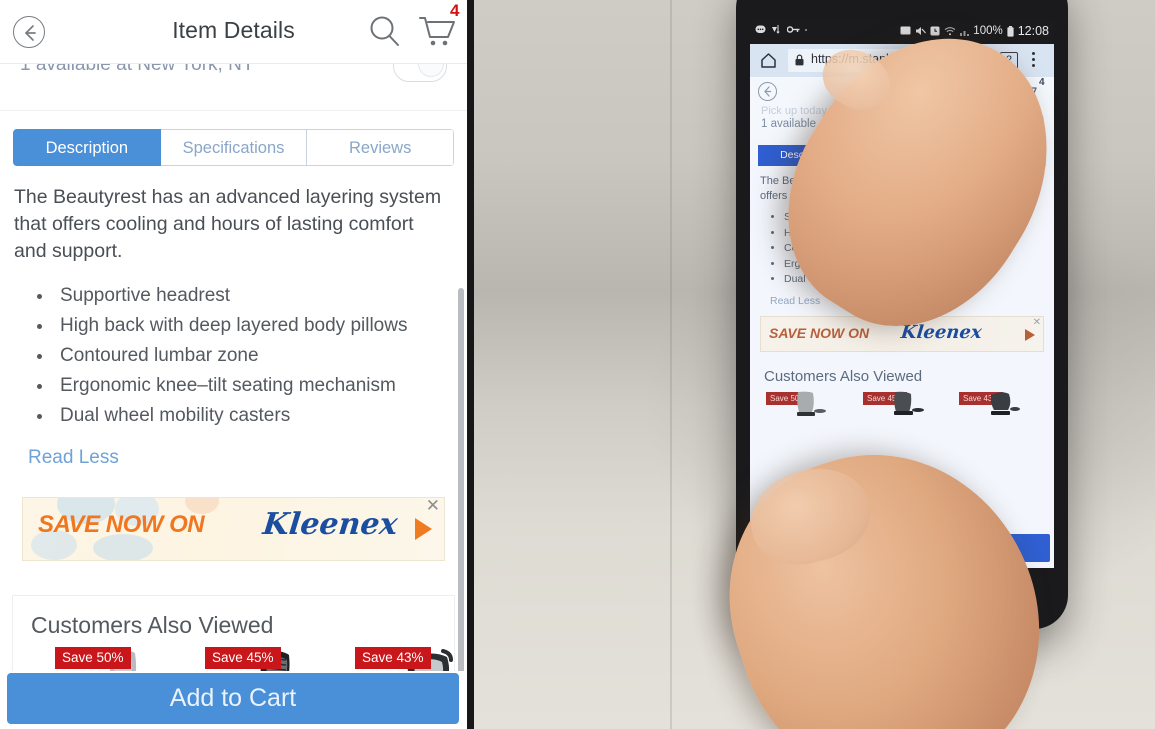  I want to click on samsung-brand-logo: SAMSUNG, so click(902, 1).